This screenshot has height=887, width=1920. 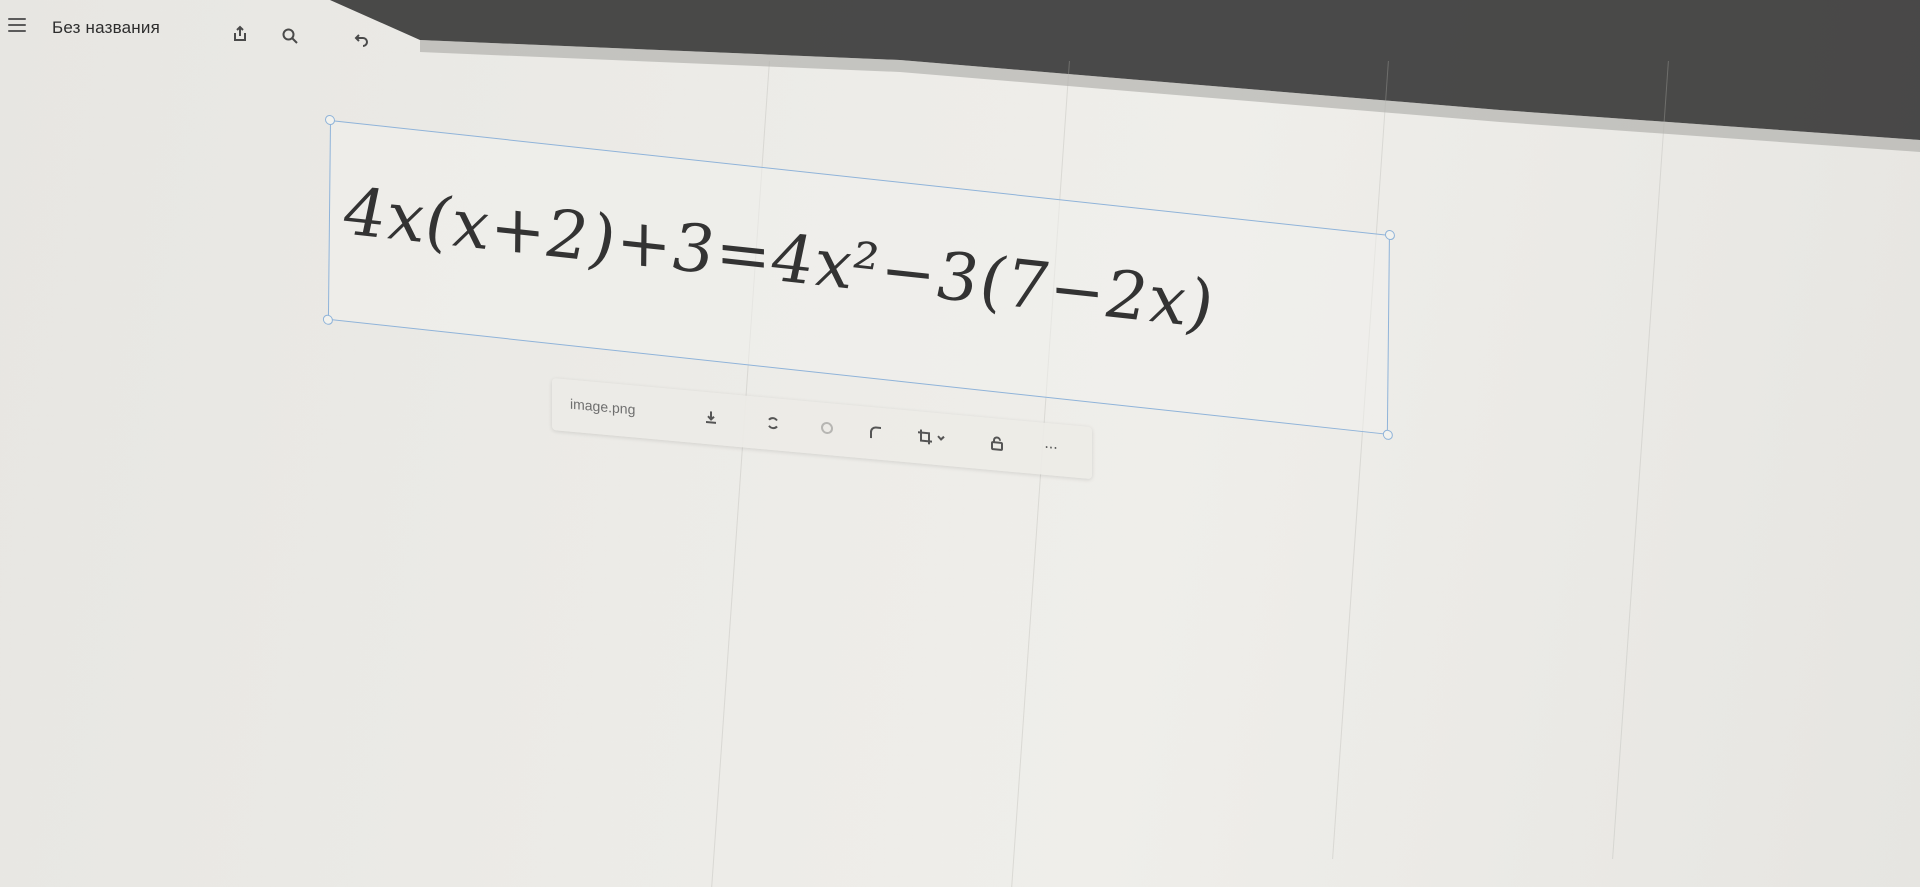 I want to click on hamburger-icon, so click(x=17, y=26).